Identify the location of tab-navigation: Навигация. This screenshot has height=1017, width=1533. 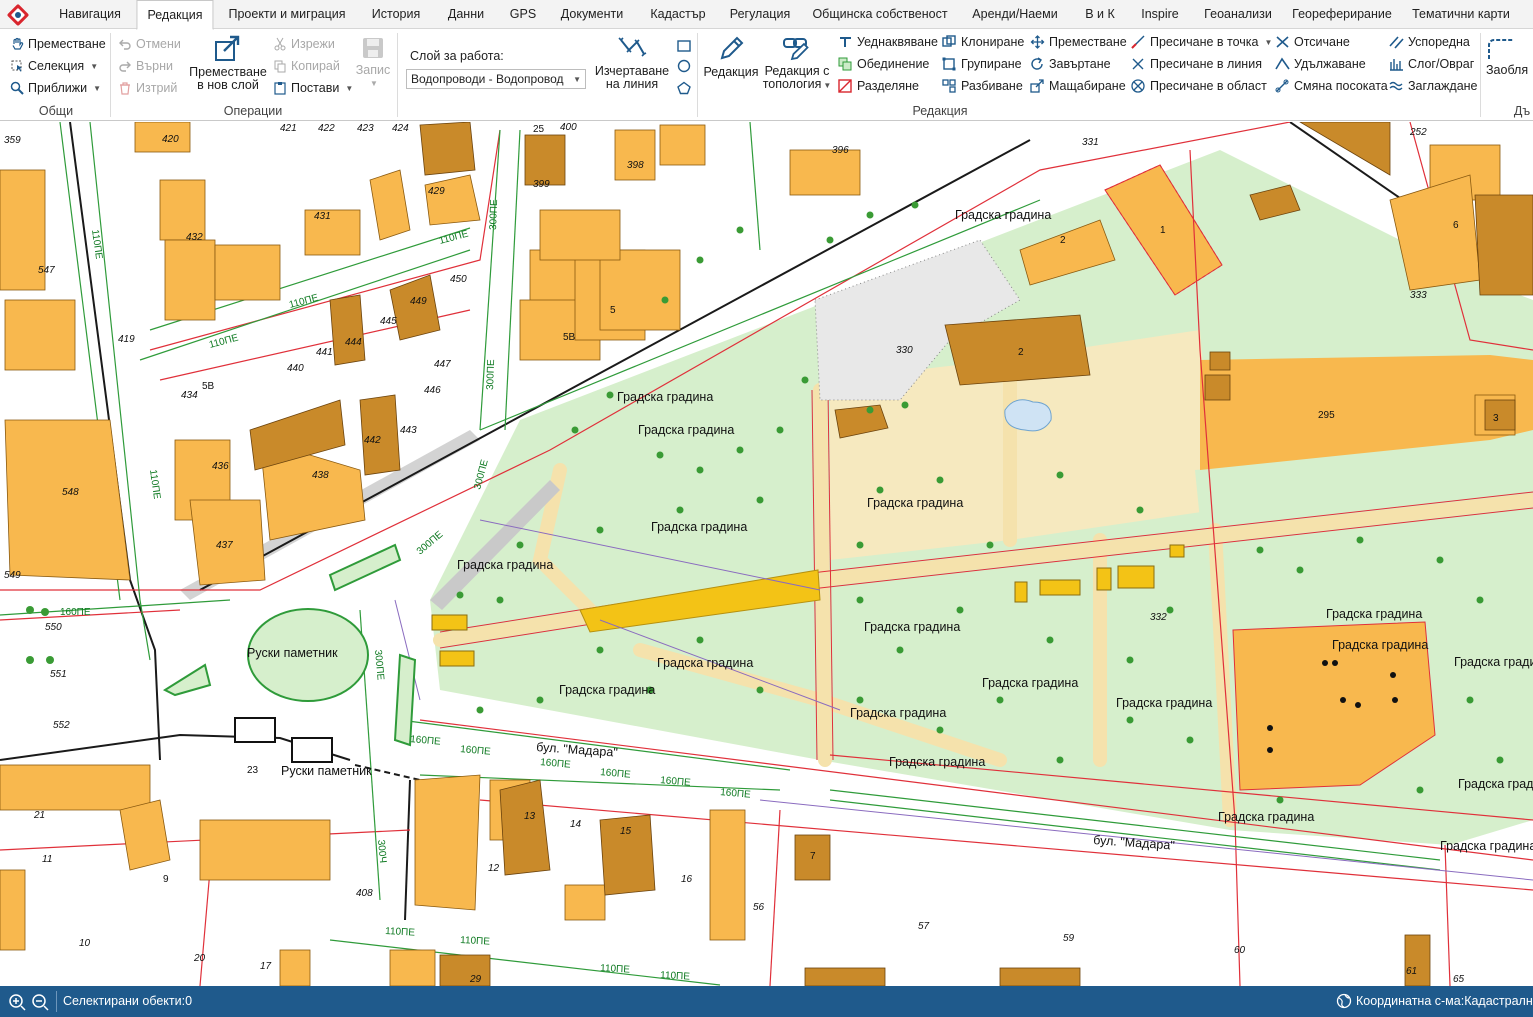
(90, 14).